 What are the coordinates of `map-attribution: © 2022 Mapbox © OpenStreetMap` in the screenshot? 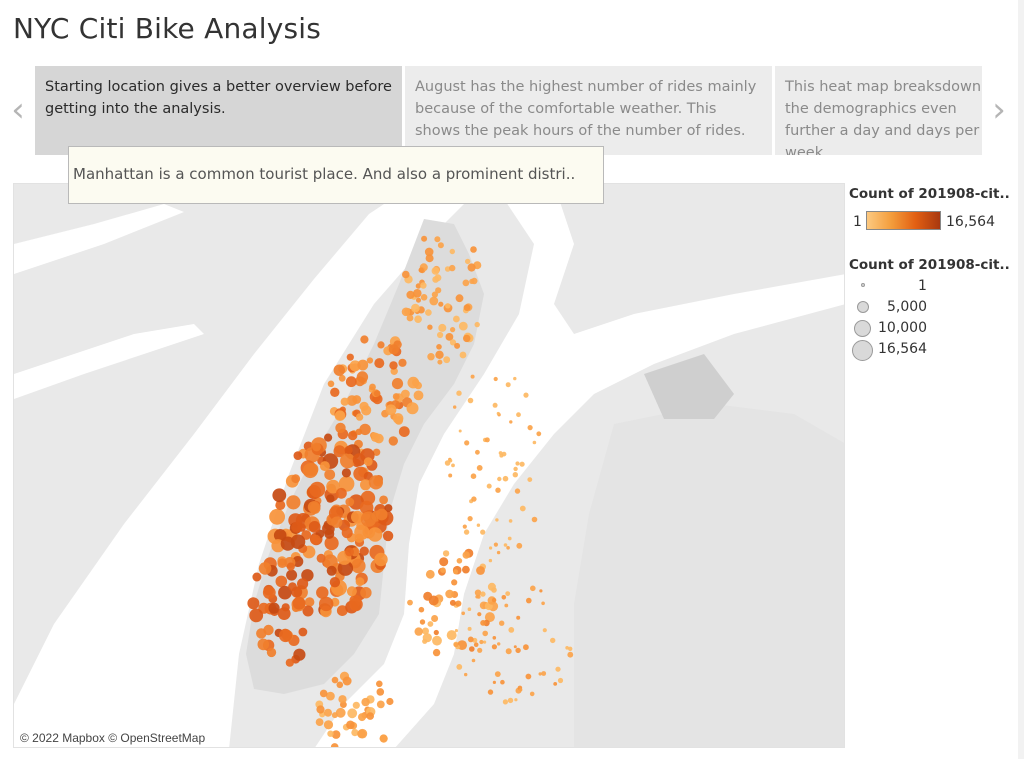 It's located at (113, 738).